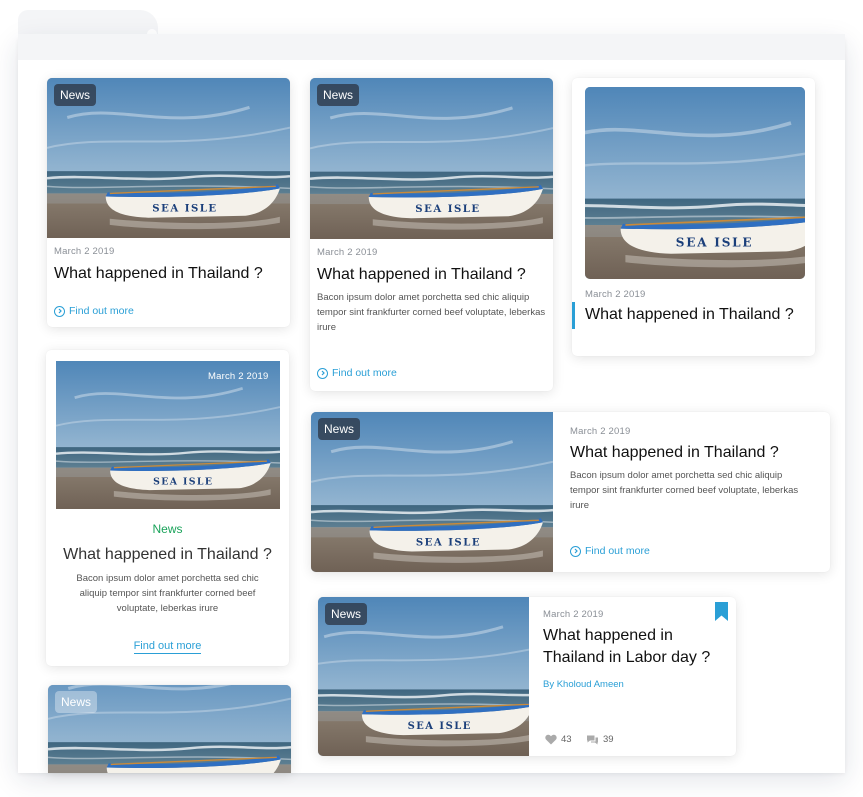 This screenshot has height=797, width=863. What do you see at coordinates (169, 729) in the screenshot?
I see `news-card-partial: SEA ISLE News` at bounding box center [169, 729].